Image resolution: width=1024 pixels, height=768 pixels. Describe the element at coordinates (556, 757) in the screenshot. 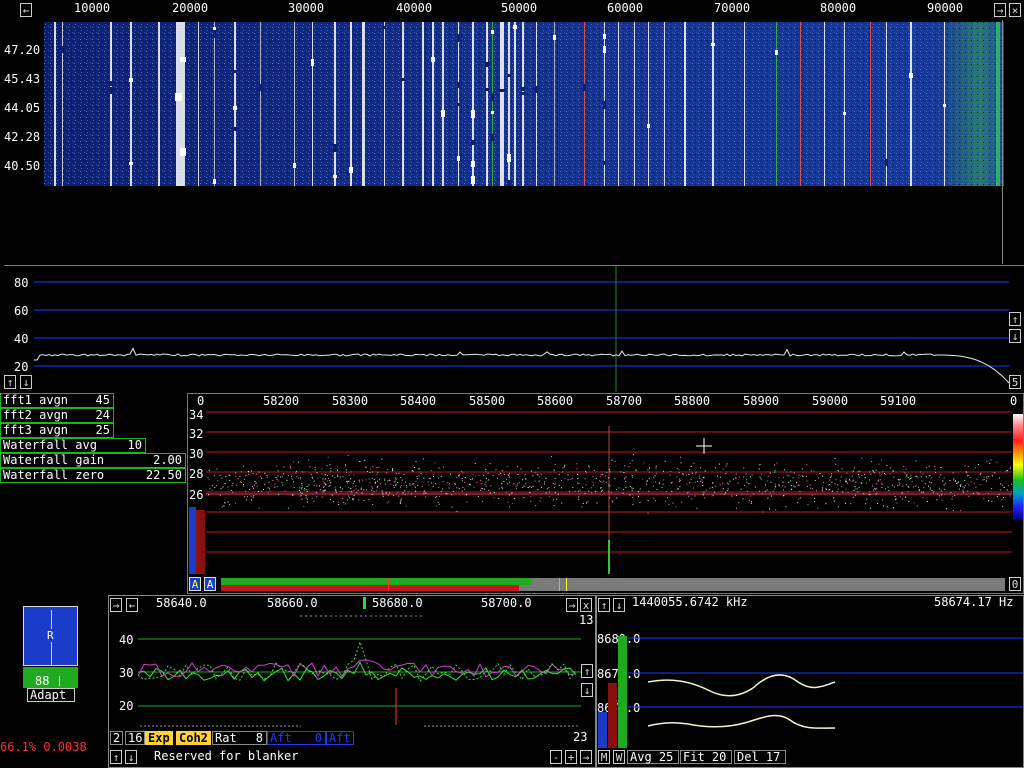

I see `bb-minus-button: -` at that location.